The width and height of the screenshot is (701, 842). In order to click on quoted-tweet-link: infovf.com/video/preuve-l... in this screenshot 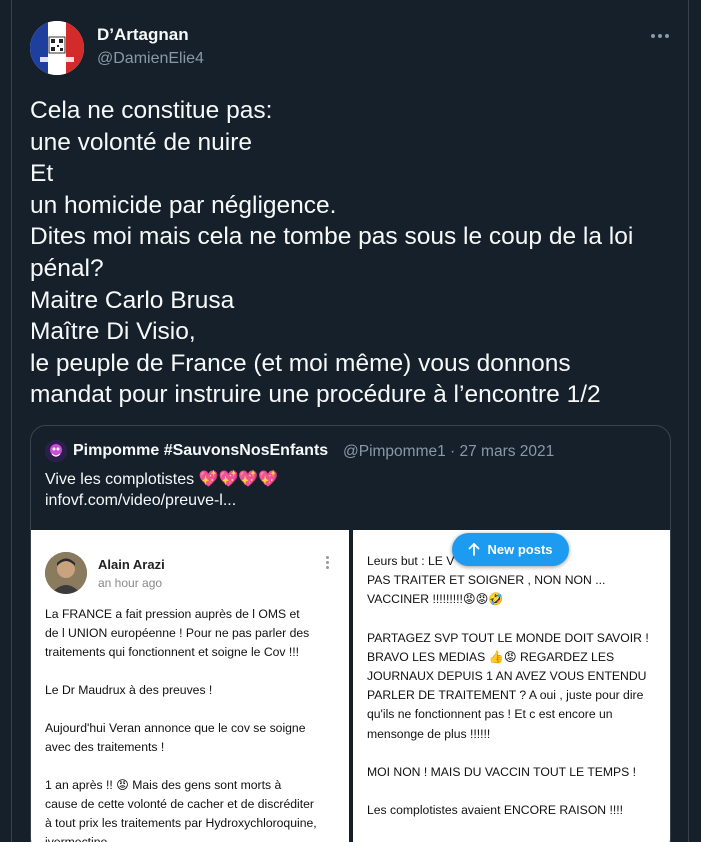, I will do `click(140, 501)`.